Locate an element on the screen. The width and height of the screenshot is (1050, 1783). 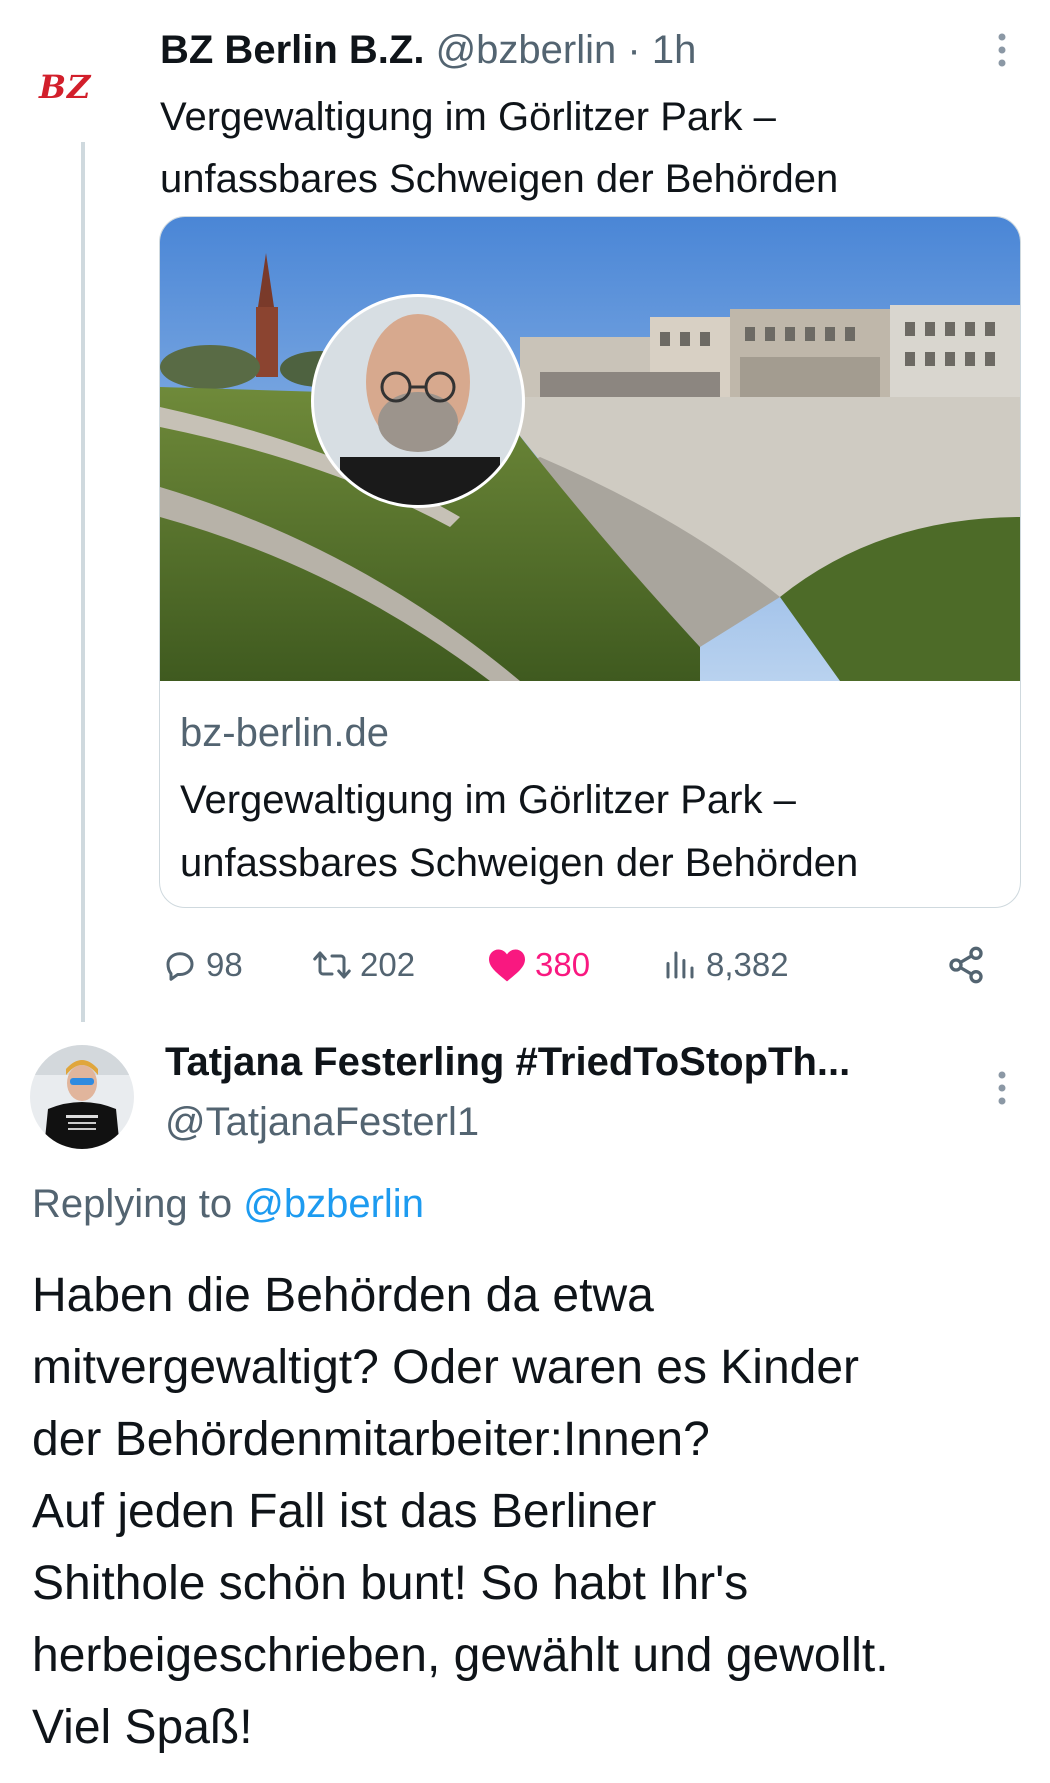
retweet-icon is located at coordinates (332, 965).